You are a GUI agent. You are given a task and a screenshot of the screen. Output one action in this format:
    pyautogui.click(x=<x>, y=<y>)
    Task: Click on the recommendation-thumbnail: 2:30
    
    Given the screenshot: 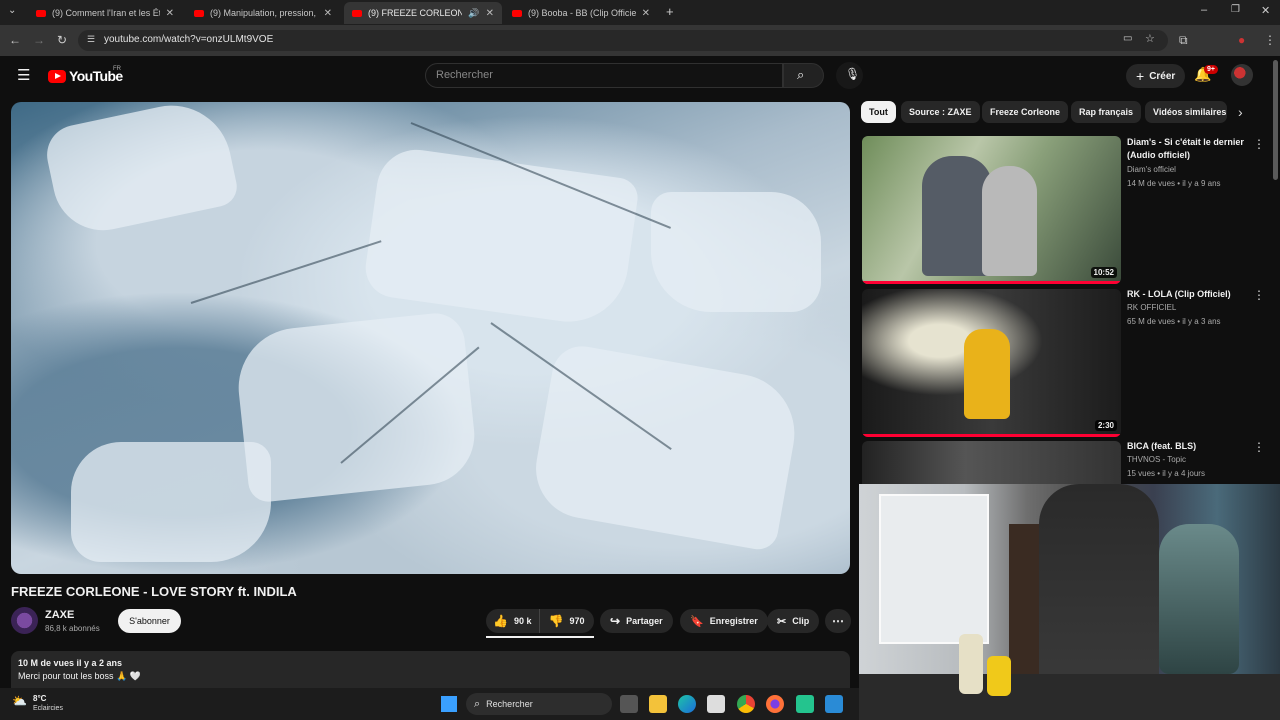 What is the action you would take?
    pyautogui.click(x=991, y=363)
    